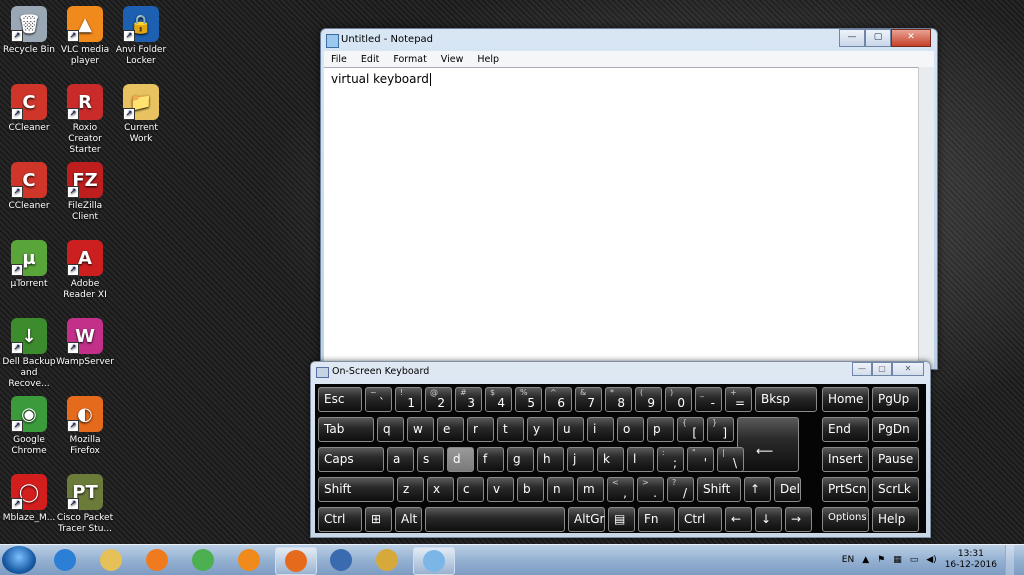 Image resolution: width=1024 pixels, height=575 pixels. What do you see at coordinates (730, 459) in the screenshot?
I see `key-\: | \` at bounding box center [730, 459].